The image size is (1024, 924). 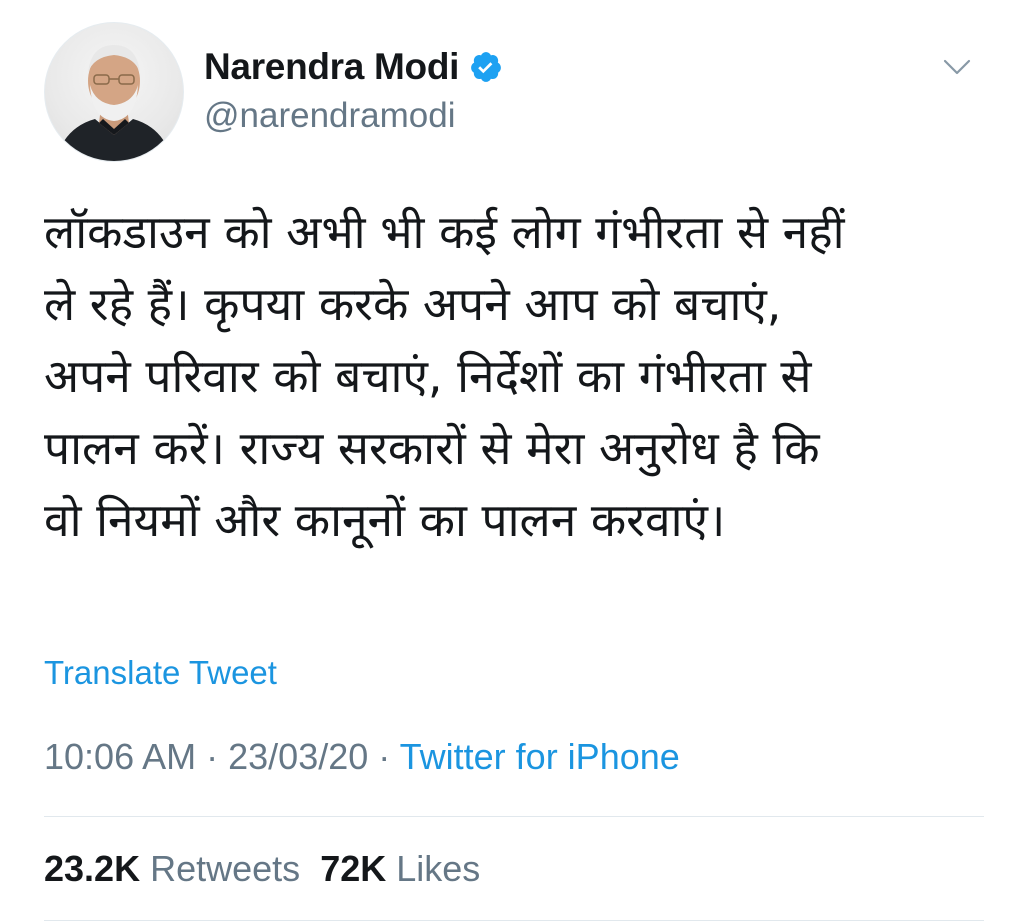 What do you see at coordinates (353, 868) in the screenshot?
I see `likes-count: 72K` at bounding box center [353, 868].